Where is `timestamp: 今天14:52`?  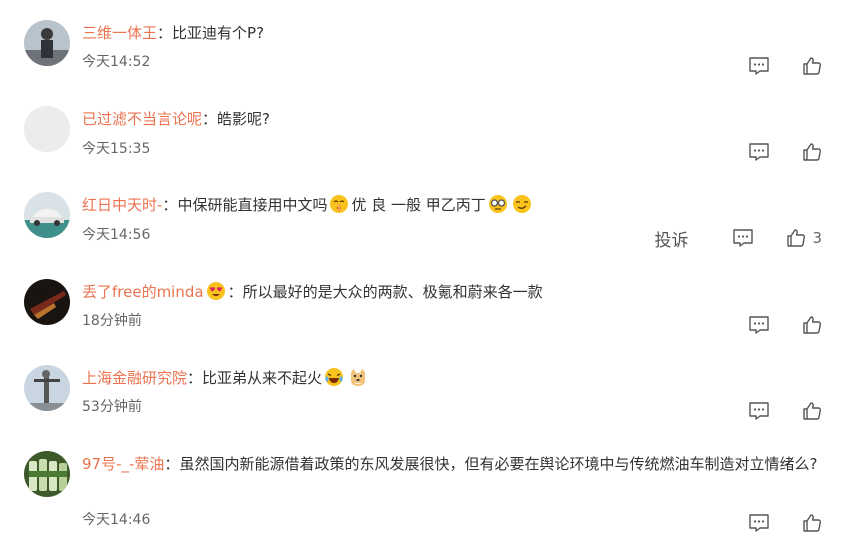
timestamp: 今天14:52 is located at coordinates (116, 62).